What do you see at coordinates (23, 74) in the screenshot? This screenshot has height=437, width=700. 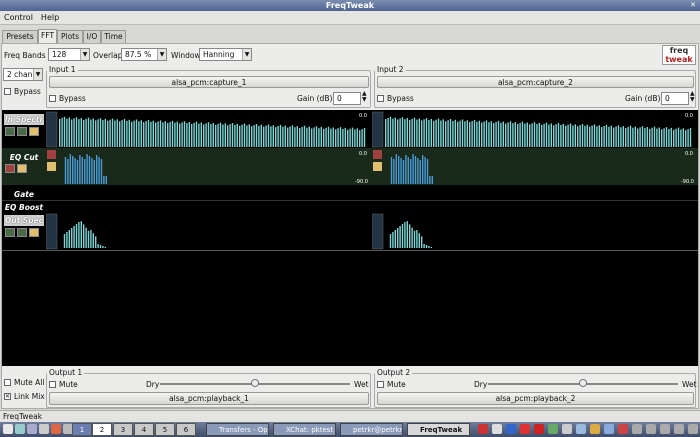 I see `channels-select: 2 chan ▼` at bounding box center [23, 74].